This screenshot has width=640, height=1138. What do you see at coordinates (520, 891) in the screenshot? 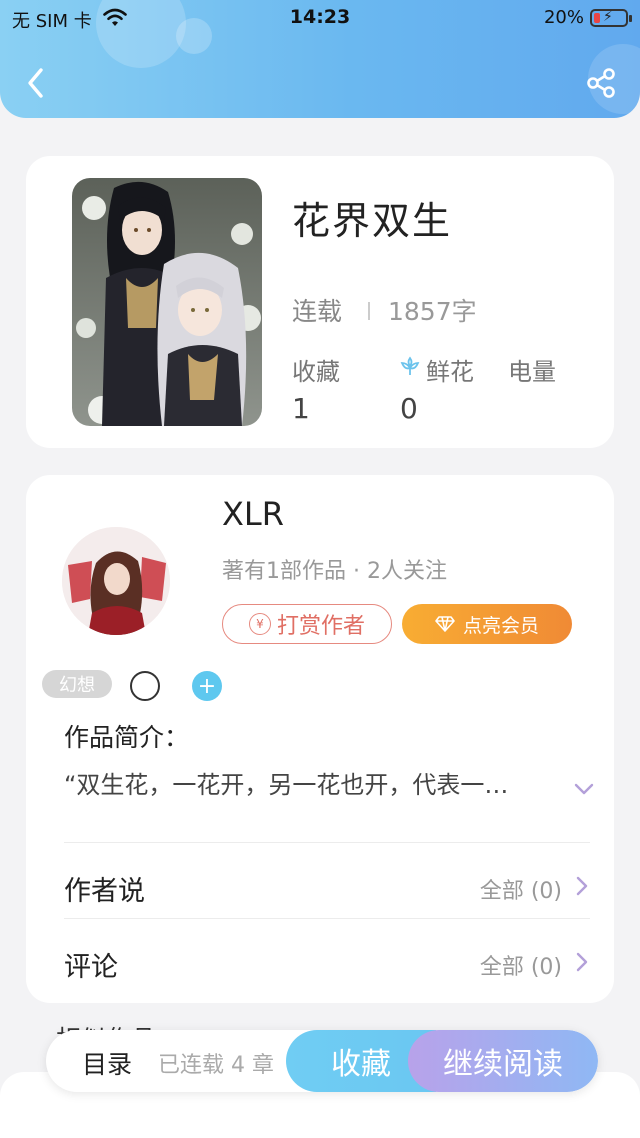
I see `author-says-count: 全部 (0)` at bounding box center [520, 891].